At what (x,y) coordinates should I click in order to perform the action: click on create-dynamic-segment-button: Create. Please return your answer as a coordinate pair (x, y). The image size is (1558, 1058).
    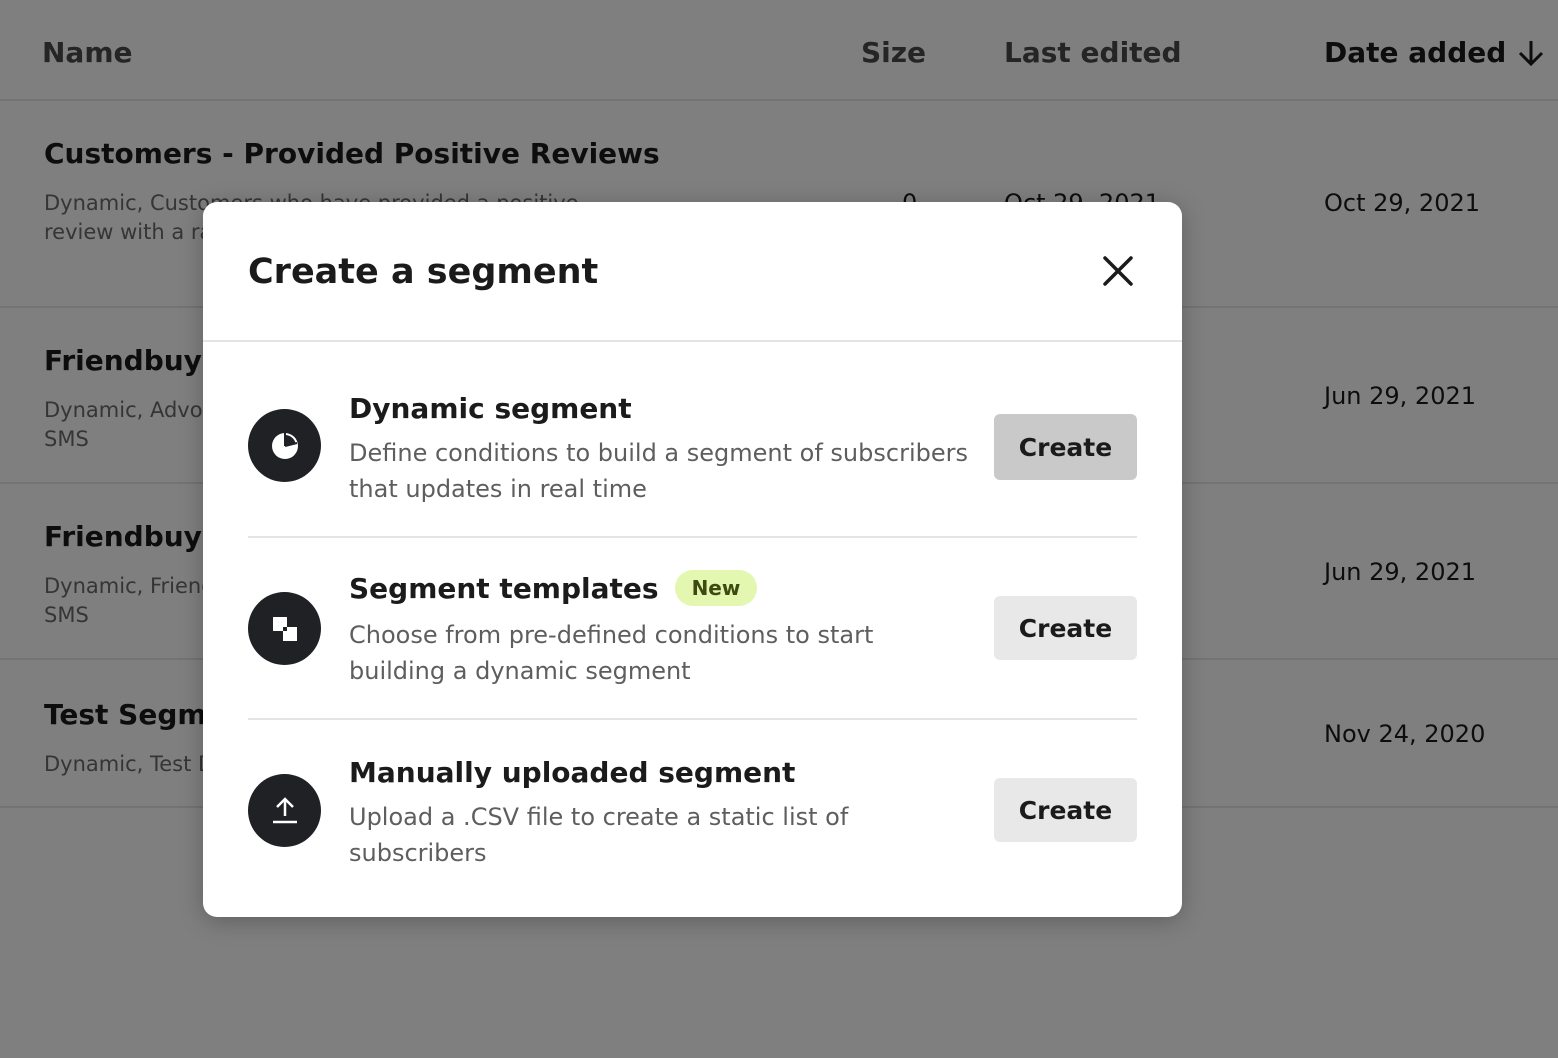
    Looking at the image, I should click on (1065, 447).